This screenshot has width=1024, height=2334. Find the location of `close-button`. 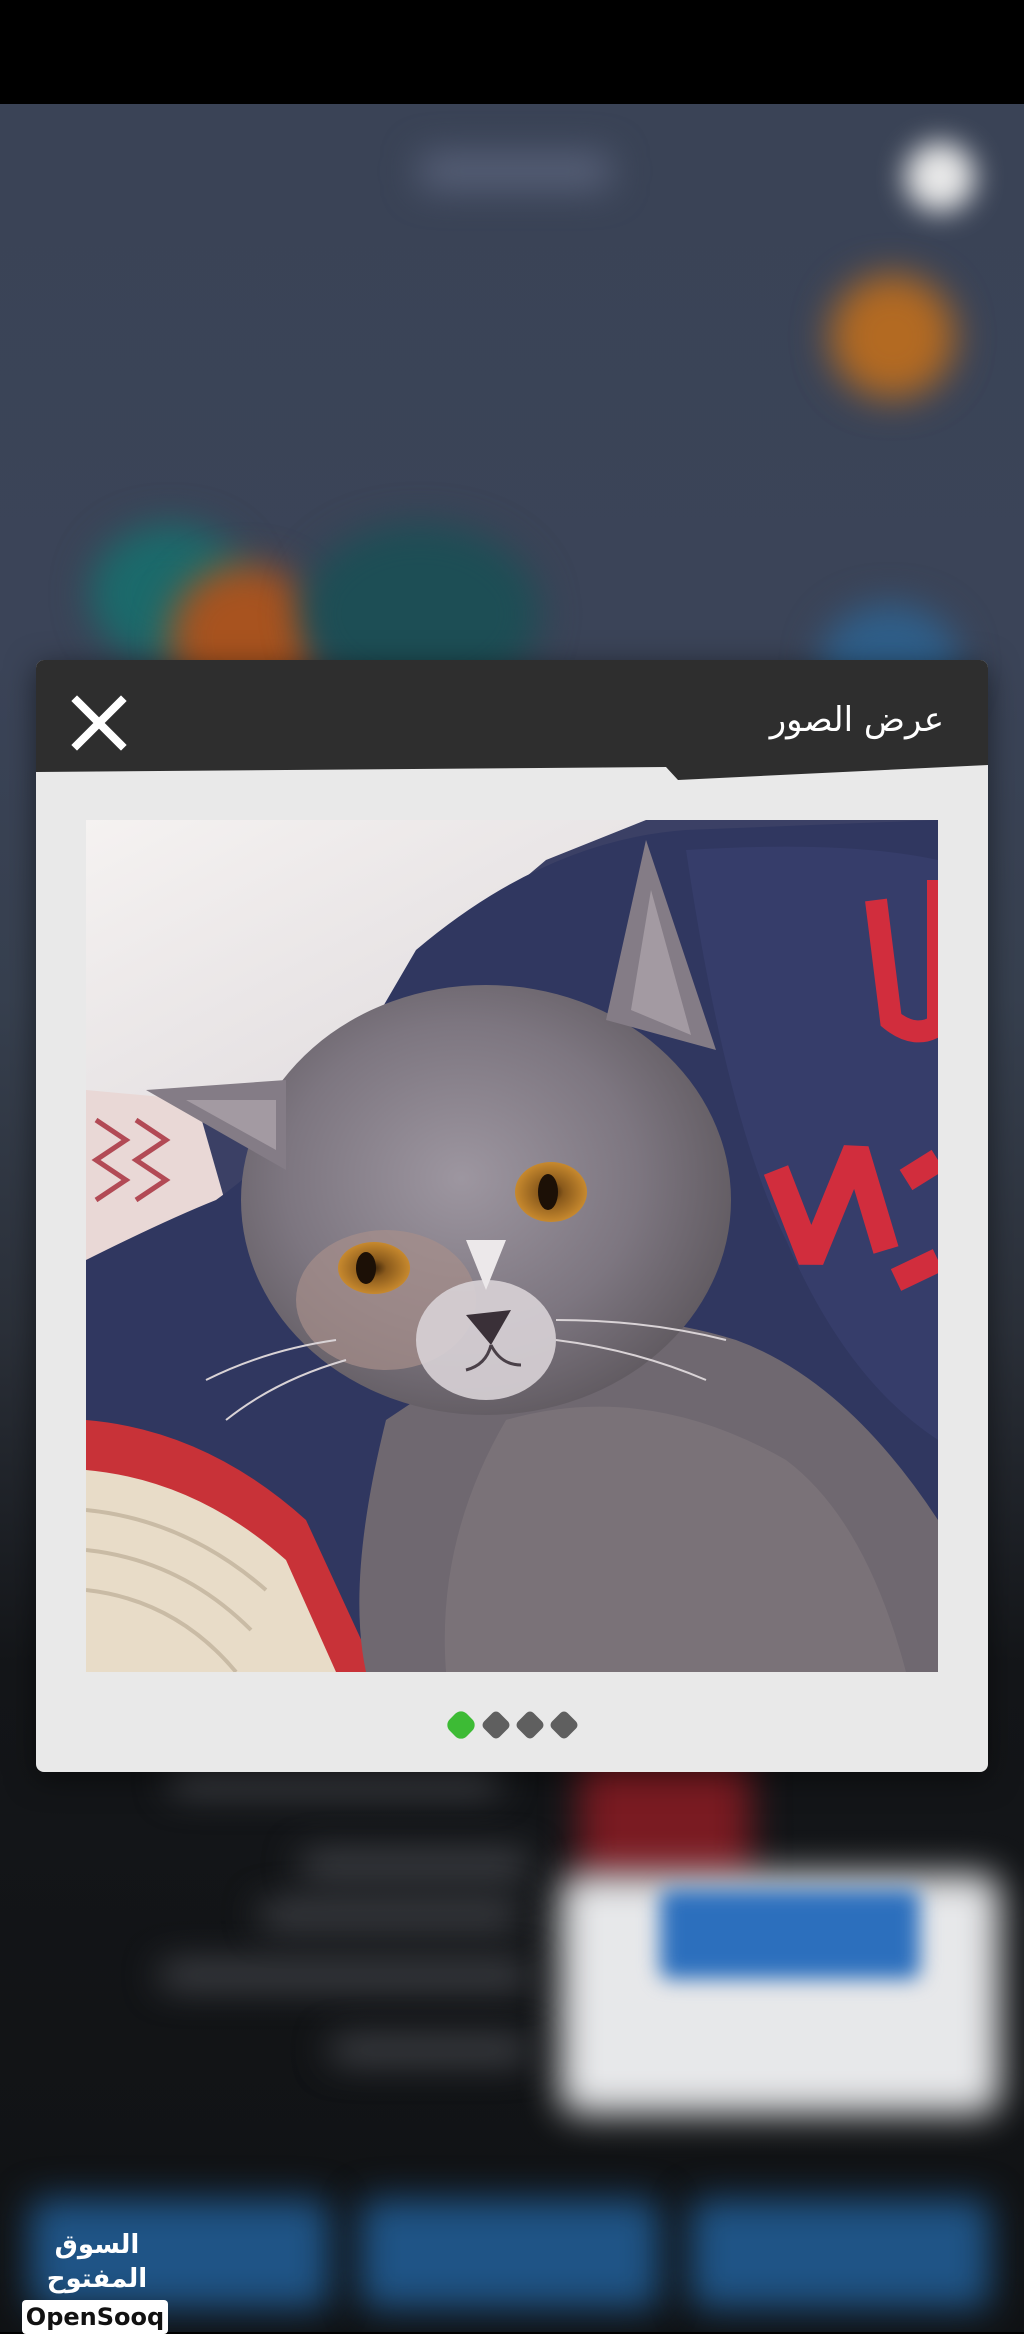

close-button is located at coordinates (99, 723).